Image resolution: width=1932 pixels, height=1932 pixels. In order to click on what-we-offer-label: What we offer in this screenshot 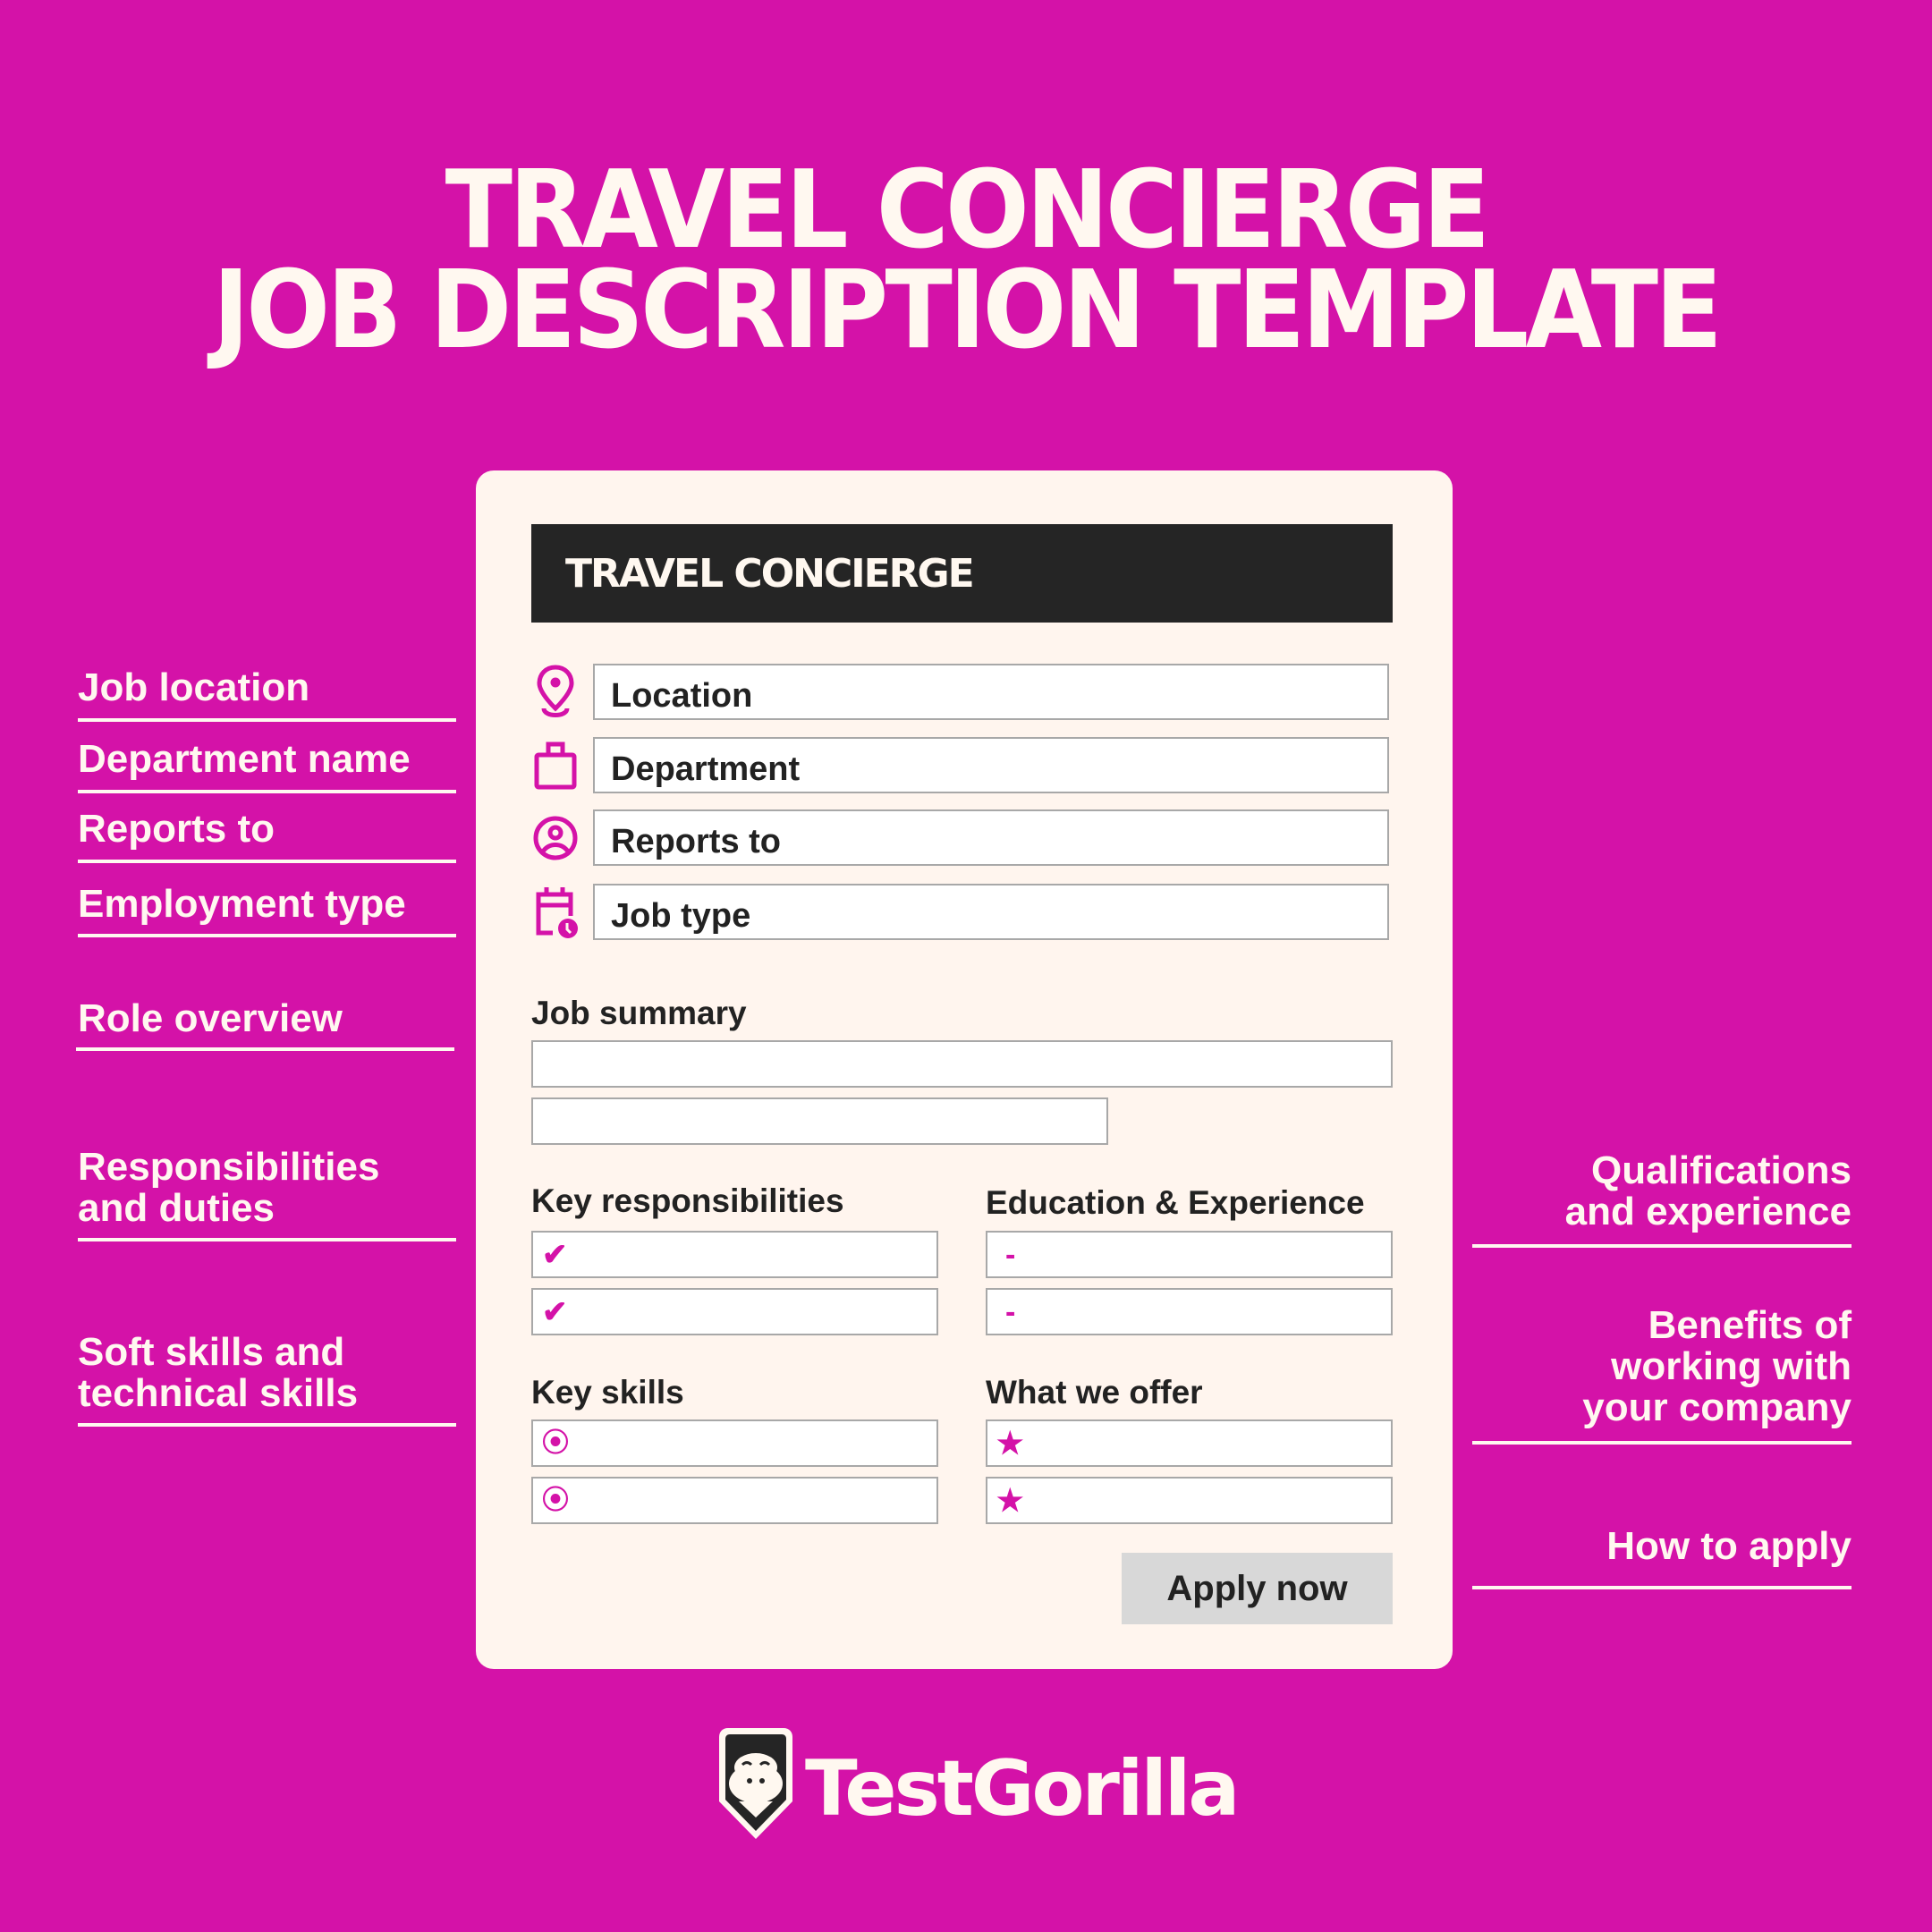, I will do `click(1094, 1392)`.